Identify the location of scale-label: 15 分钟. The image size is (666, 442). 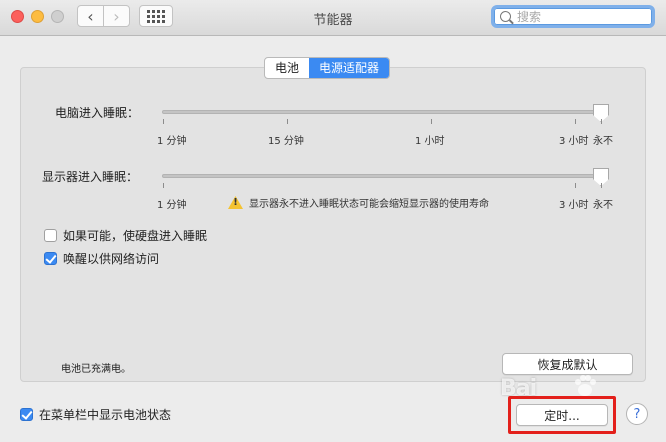
(286, 141).